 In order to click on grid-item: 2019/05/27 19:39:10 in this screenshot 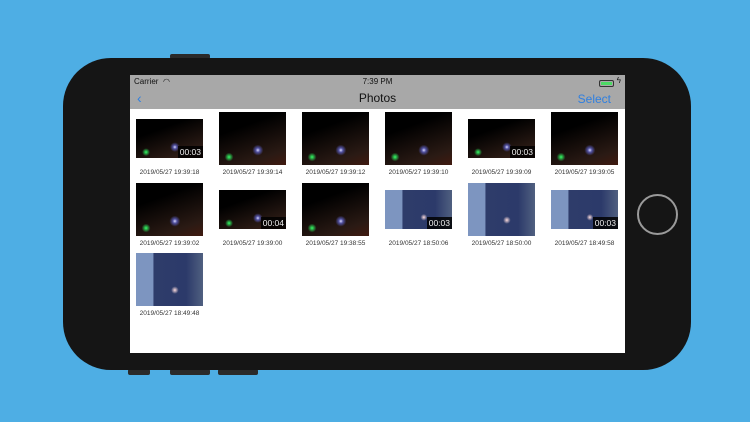, I will do `click(418, 145)`.